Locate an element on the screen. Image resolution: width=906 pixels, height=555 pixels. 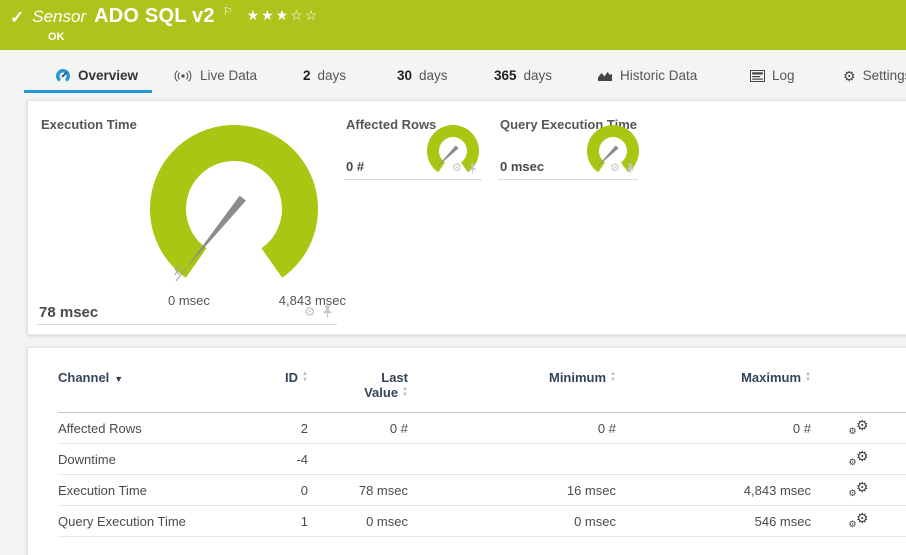
column-label: Value is located at coordinates (381, 392).